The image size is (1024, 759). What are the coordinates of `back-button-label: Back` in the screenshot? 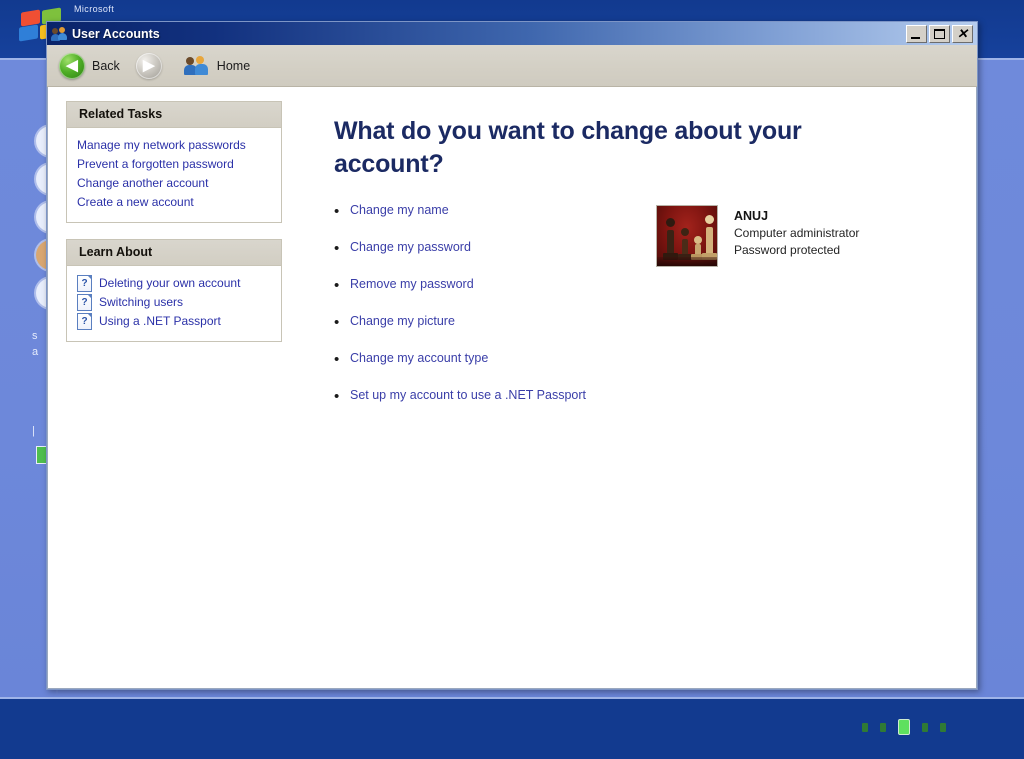 It's located at (106, 65).